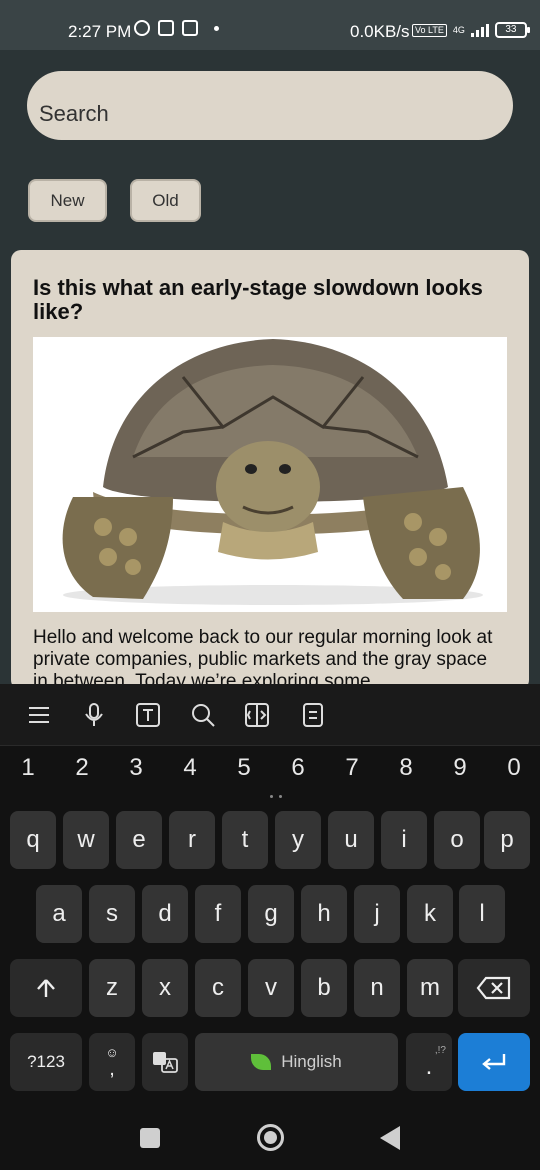 The width and height of the screenshot is (540, 1170). I want to click on network-type: 4G, so click(458, 30).